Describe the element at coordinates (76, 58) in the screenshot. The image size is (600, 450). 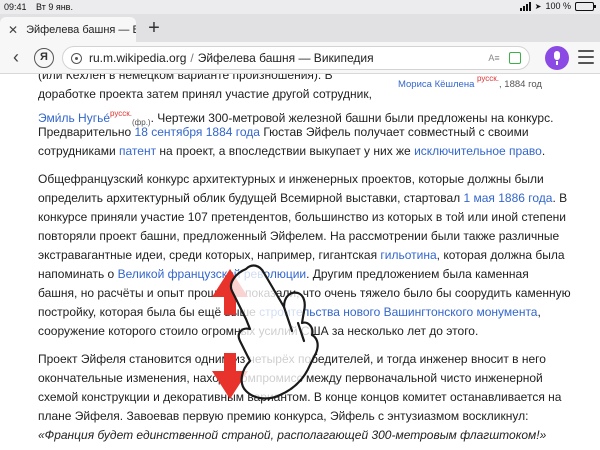
I see `site-info-icon` at that location.